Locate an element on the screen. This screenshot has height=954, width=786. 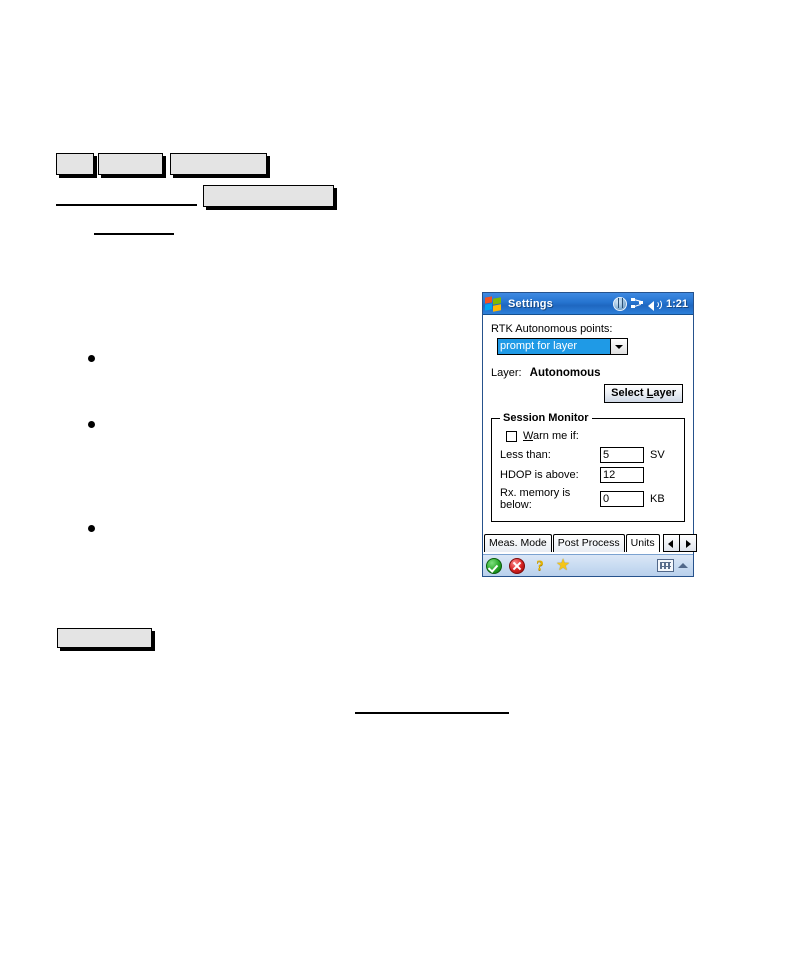
rx-memory-below-input: 0 is located at coordinates (622, 499).